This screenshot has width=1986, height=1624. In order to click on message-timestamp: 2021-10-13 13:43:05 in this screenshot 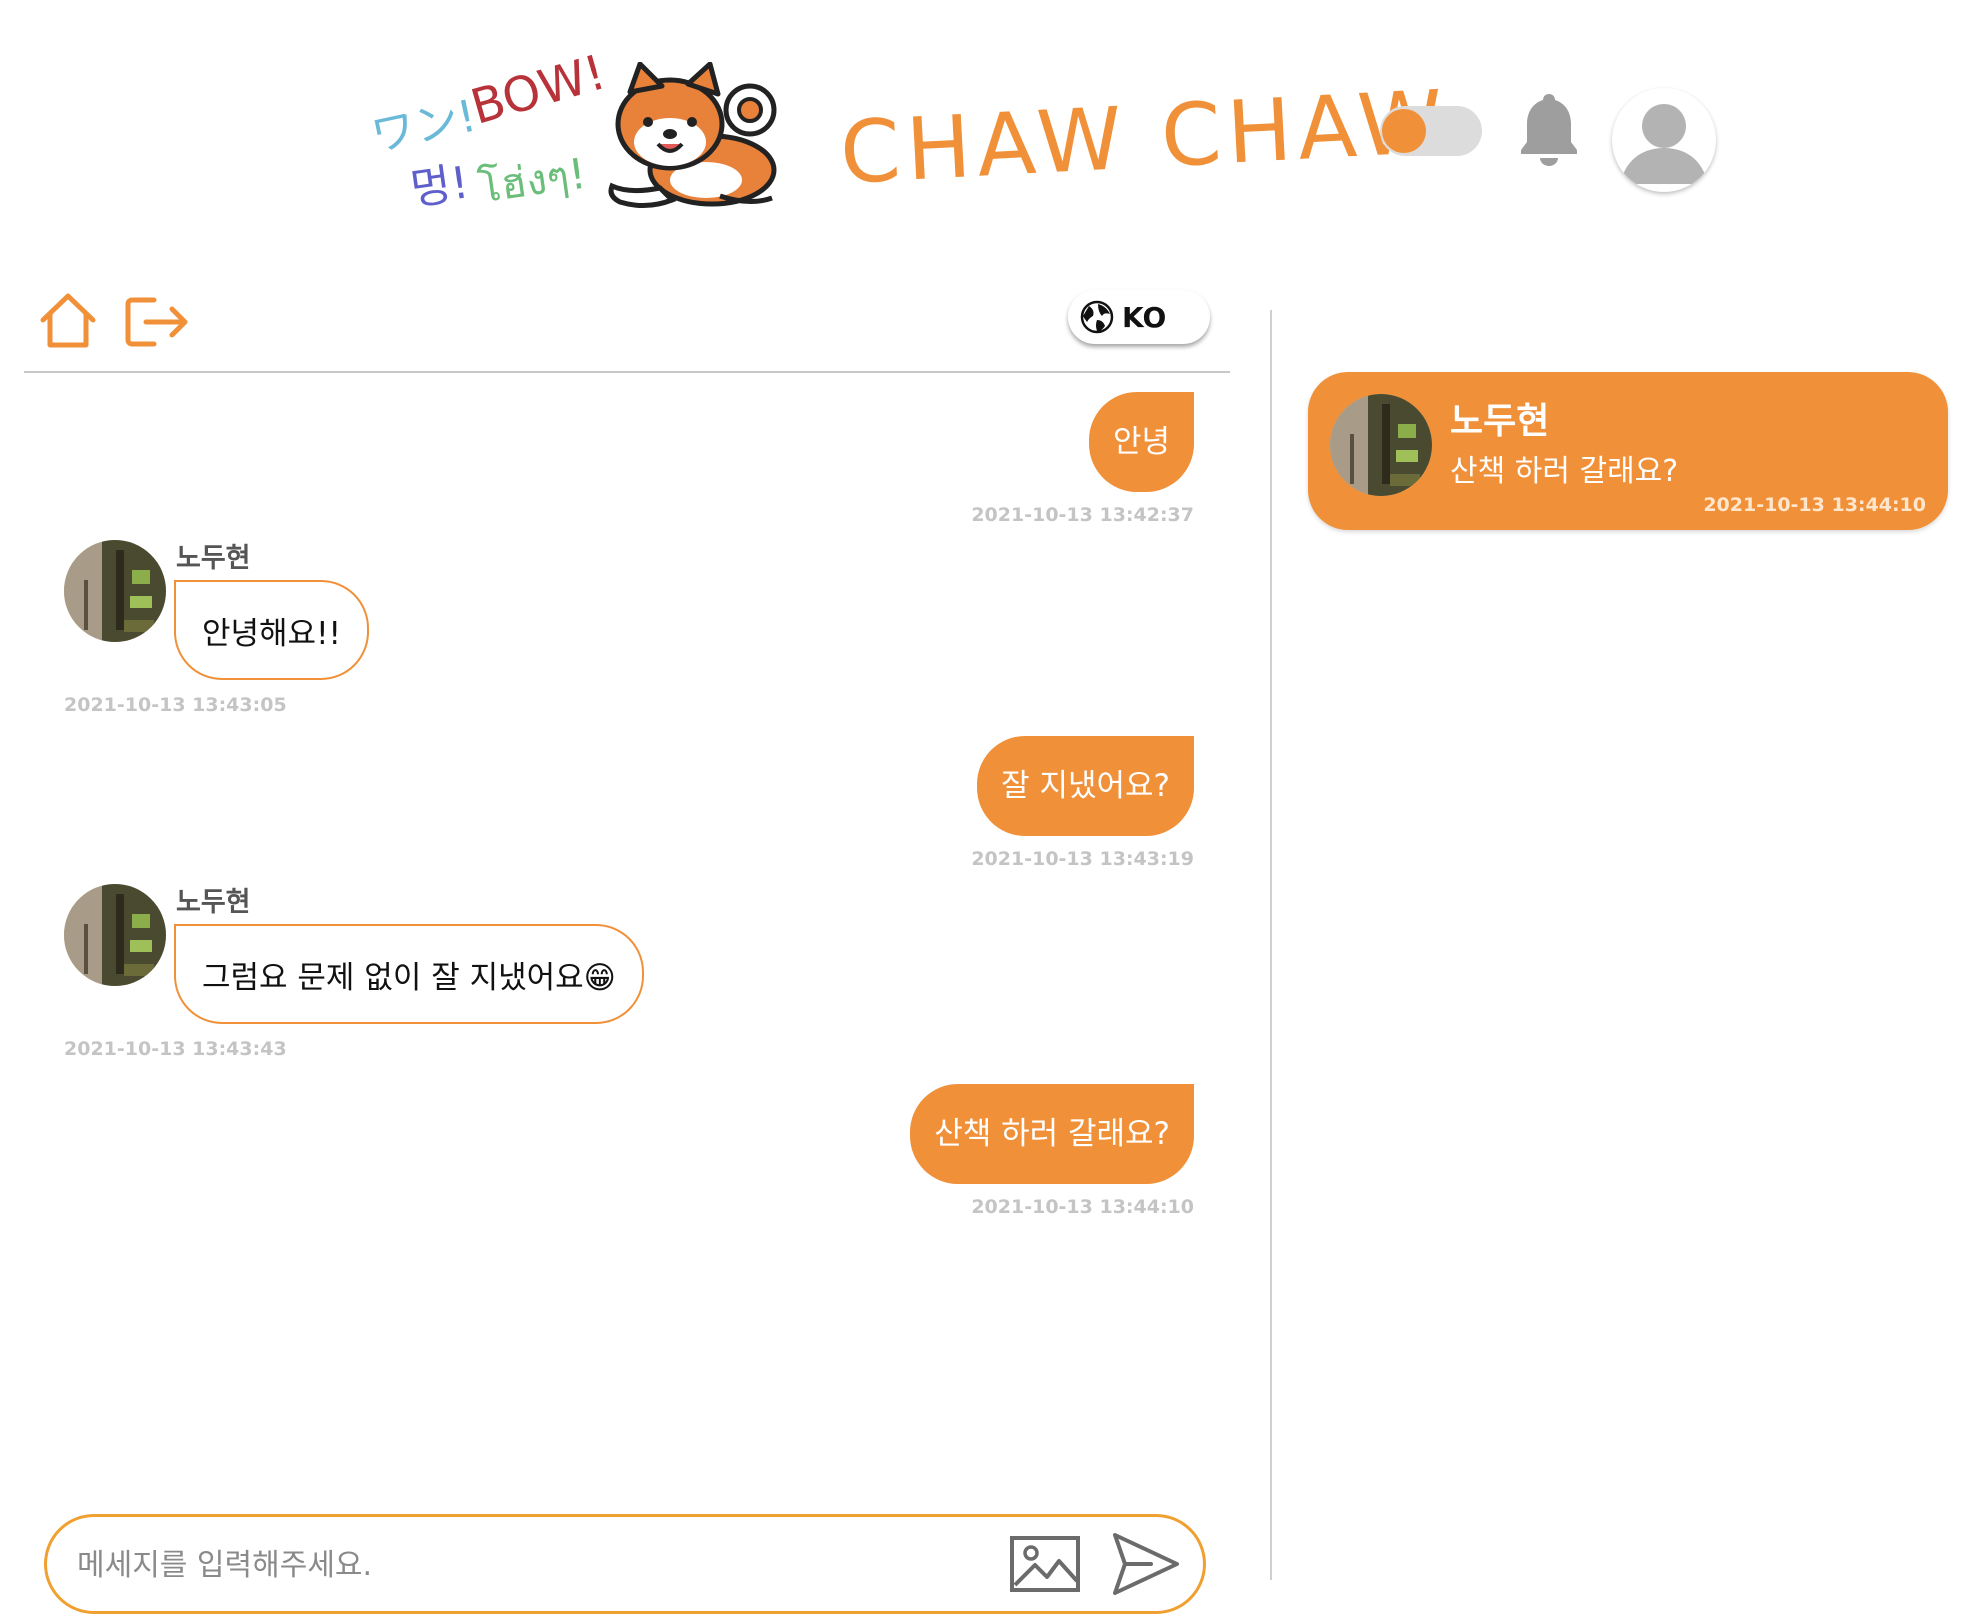, I will do `click(175, 705)`.